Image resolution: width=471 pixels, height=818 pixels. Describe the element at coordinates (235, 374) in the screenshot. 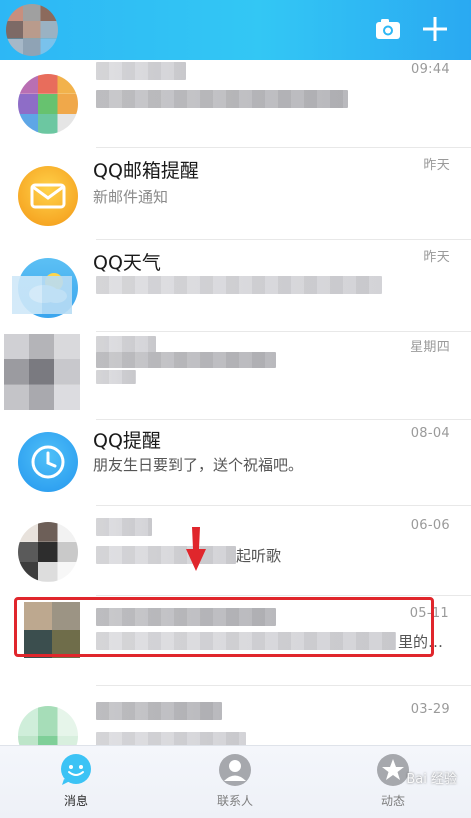

I see `chat-item: 星期四` at that location.